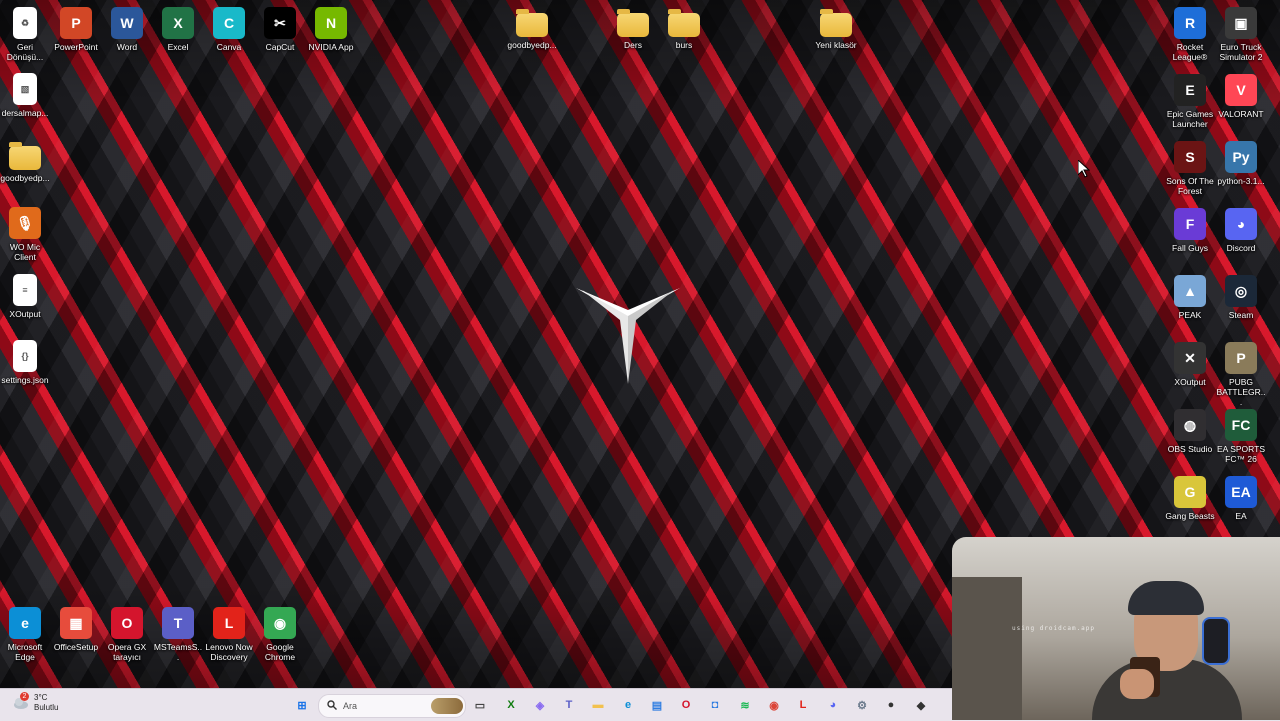 Image resolution: width=1280 pixels, height=721 pixels. I want to click on task-view-button: ▭, so click(480, 705).